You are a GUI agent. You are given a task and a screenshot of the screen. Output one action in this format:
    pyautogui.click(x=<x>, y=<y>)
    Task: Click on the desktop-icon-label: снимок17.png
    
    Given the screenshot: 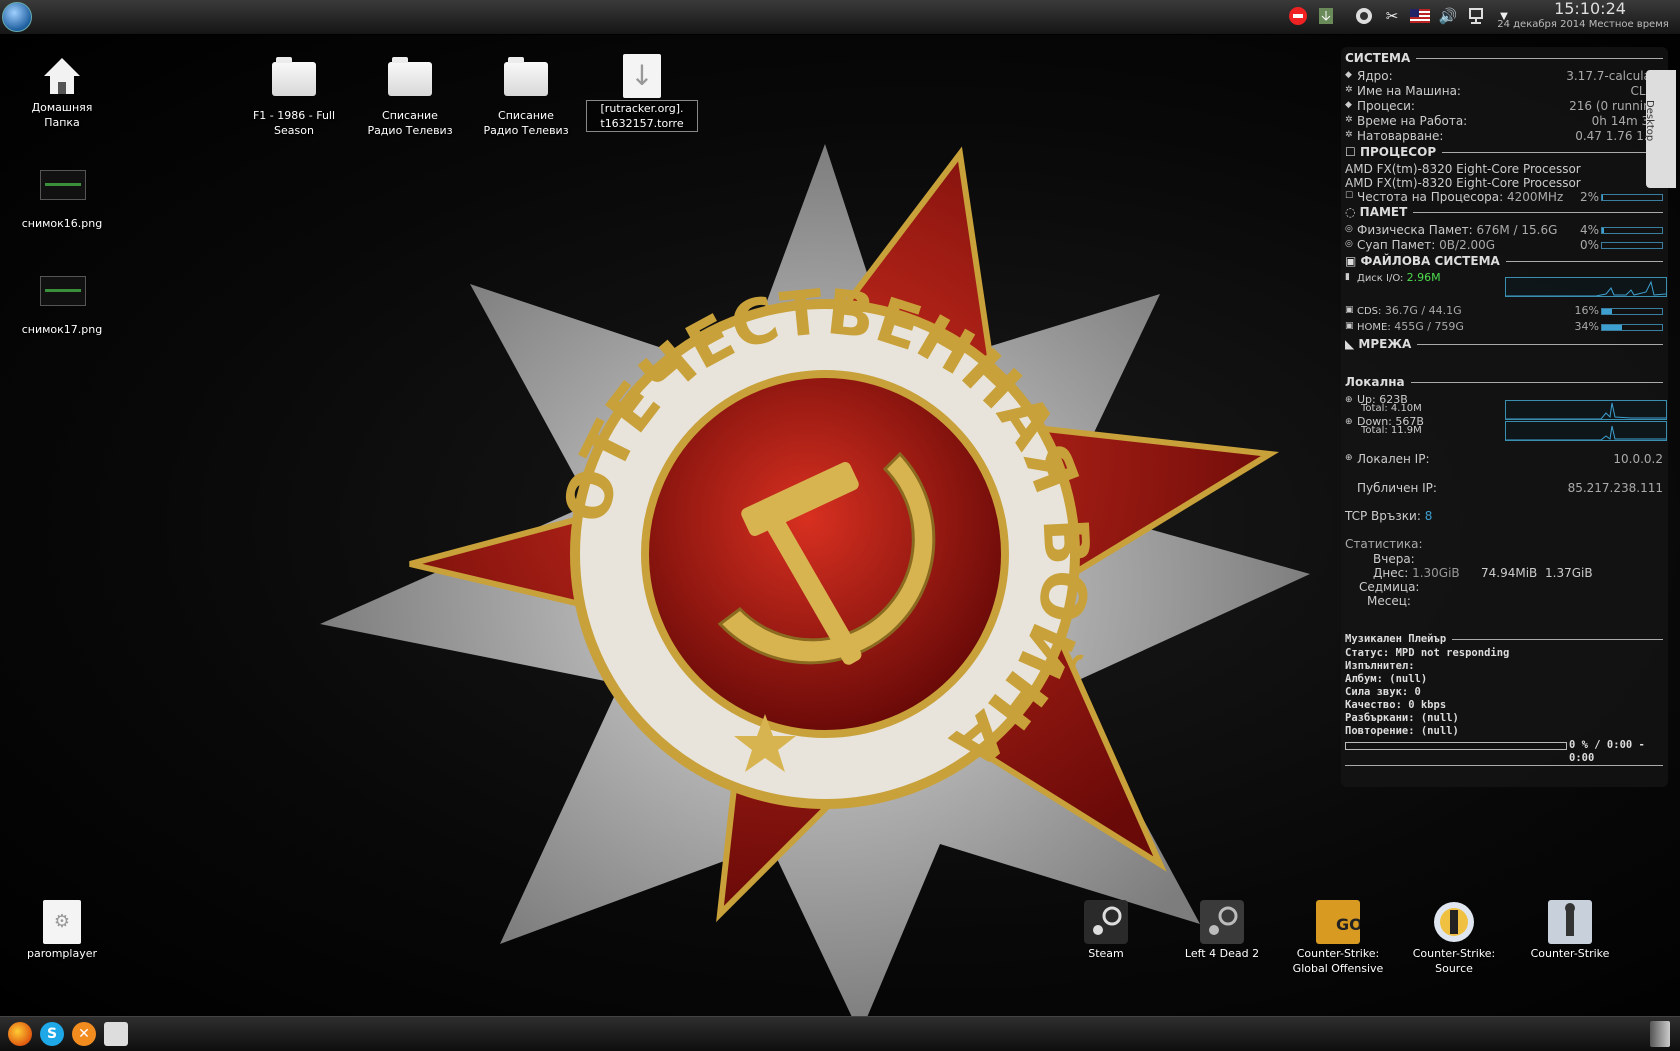 What is the action you would take?
    pyautogui.click(x=62, y=329)
    